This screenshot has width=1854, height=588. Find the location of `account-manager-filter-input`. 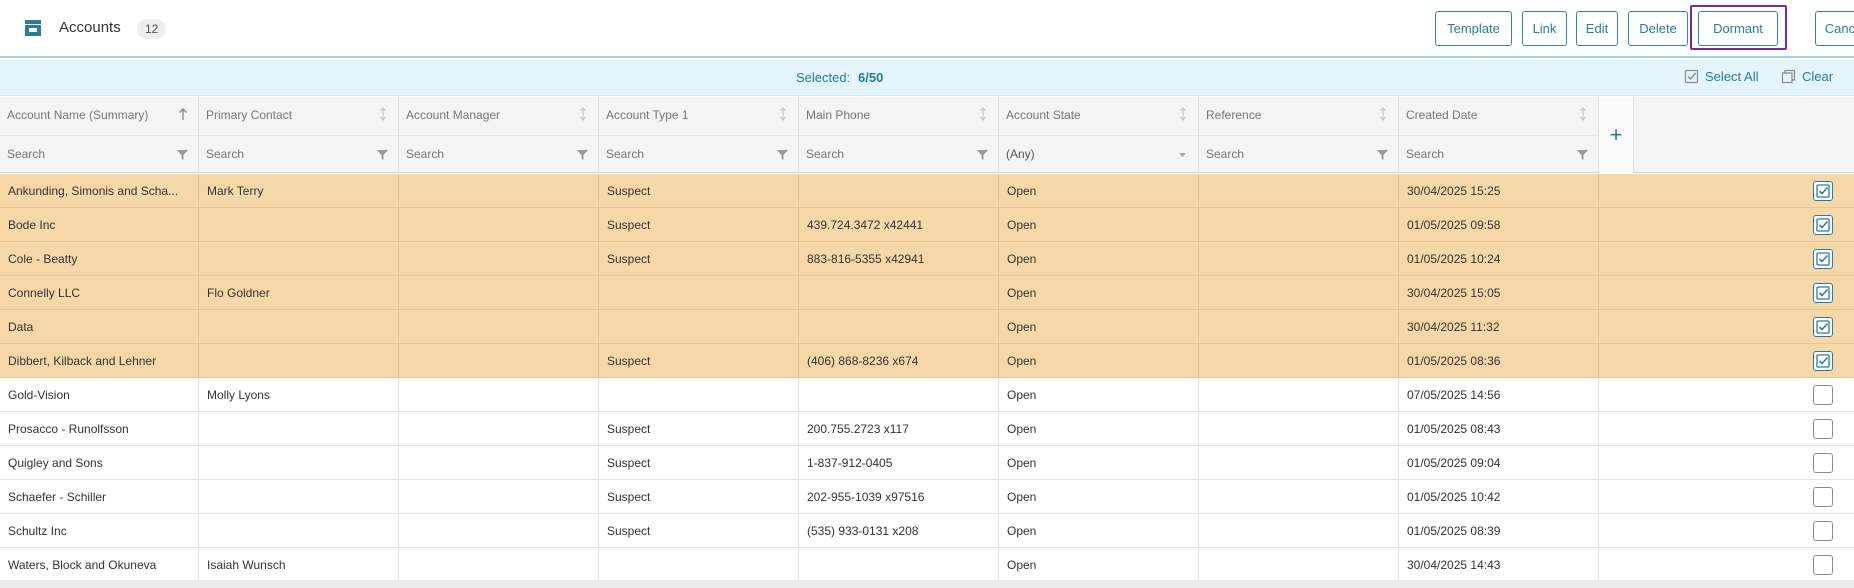

account-manager-filter-input is located at coordinates (481, 154).